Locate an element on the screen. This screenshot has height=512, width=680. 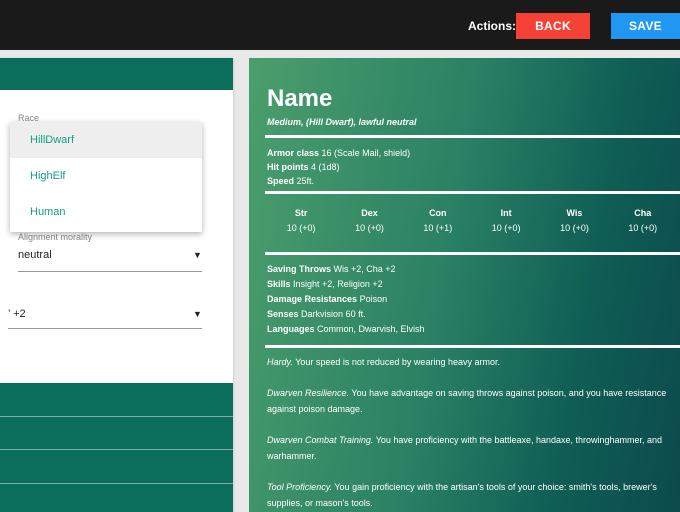
character-name: Name is located at coordinates (300, 98).